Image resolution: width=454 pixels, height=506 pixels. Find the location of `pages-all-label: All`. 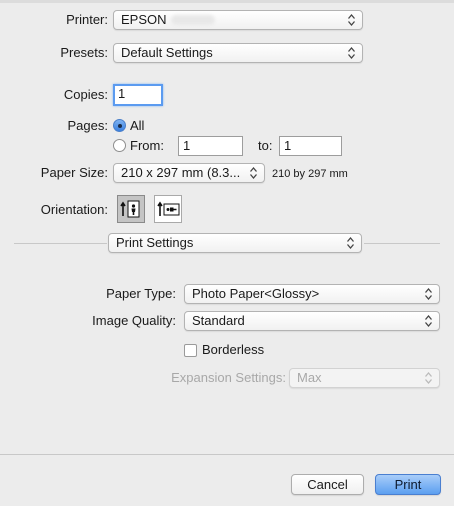

pages-all-label: All is located at coordinates (137, 125).